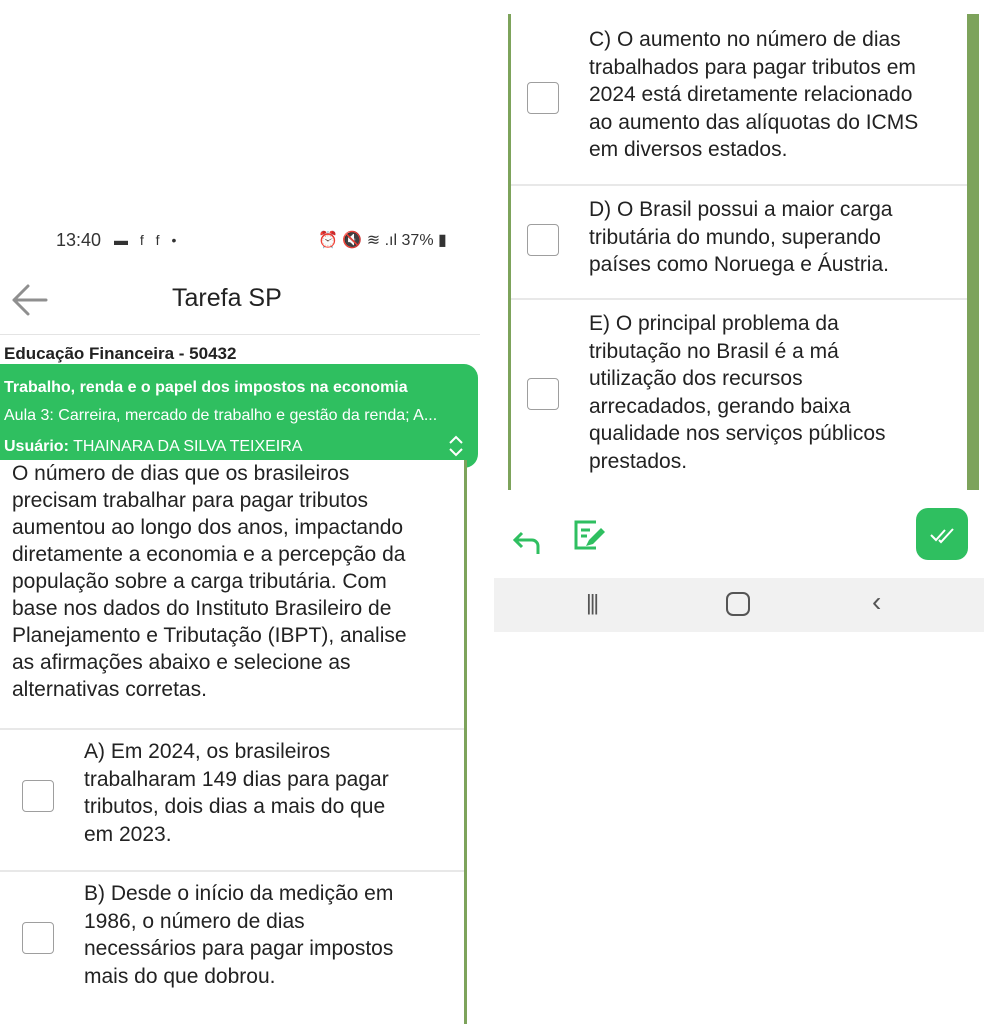 Image resolution: width=984 pixels, height=1024 pixels. I want to click on question-line: diretamente a economia e a percepção da, so click(209, 554).